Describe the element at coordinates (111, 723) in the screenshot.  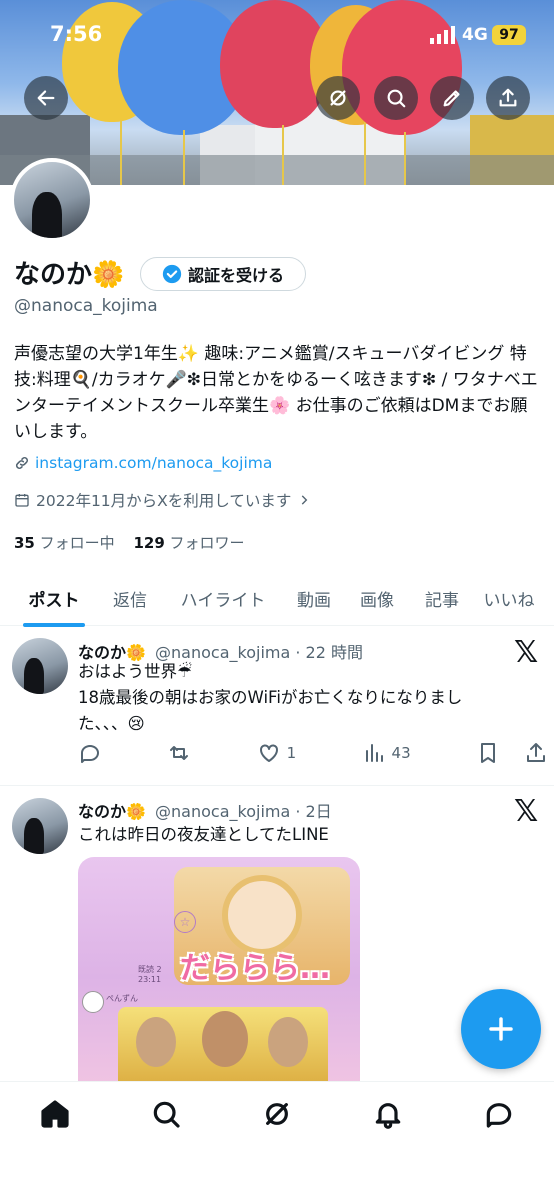
I see `tweet-text-line: た、、、😢` at that location.